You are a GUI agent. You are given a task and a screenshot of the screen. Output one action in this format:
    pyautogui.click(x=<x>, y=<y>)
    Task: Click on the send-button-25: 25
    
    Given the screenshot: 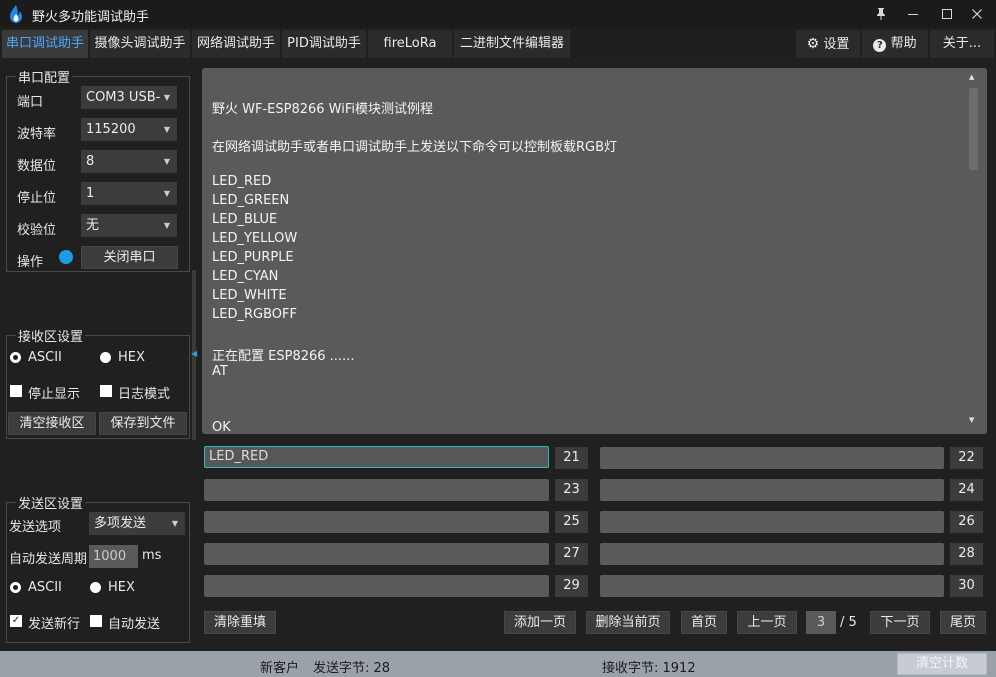 What is the action you would take?
    pyautogui.click(x=571, y=522)
    